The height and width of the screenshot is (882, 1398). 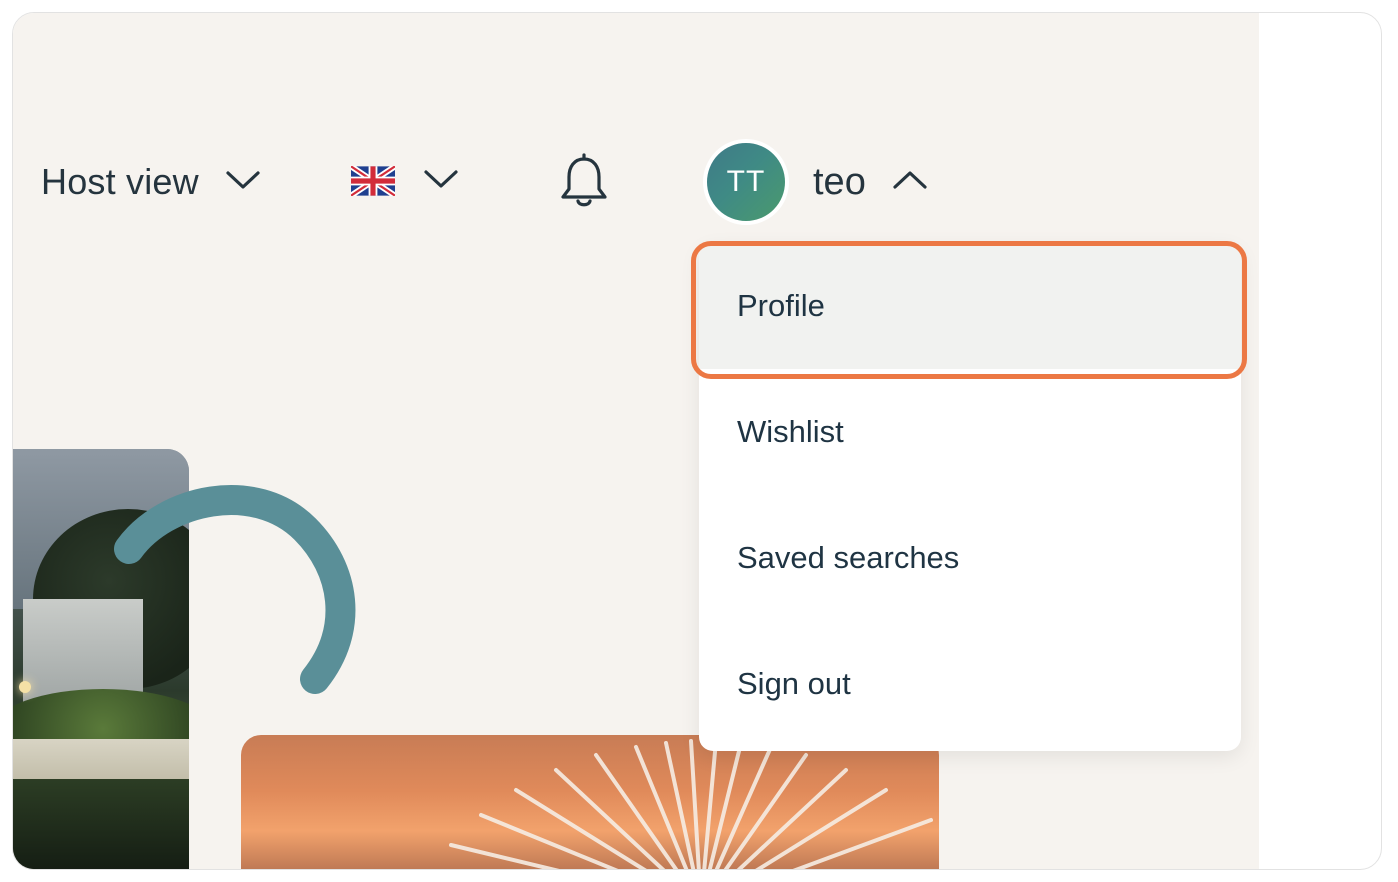 What do you see at coordinates (839, 181) in the screenshot?
I see `user-name: teo` at bounding box center [839, 181].